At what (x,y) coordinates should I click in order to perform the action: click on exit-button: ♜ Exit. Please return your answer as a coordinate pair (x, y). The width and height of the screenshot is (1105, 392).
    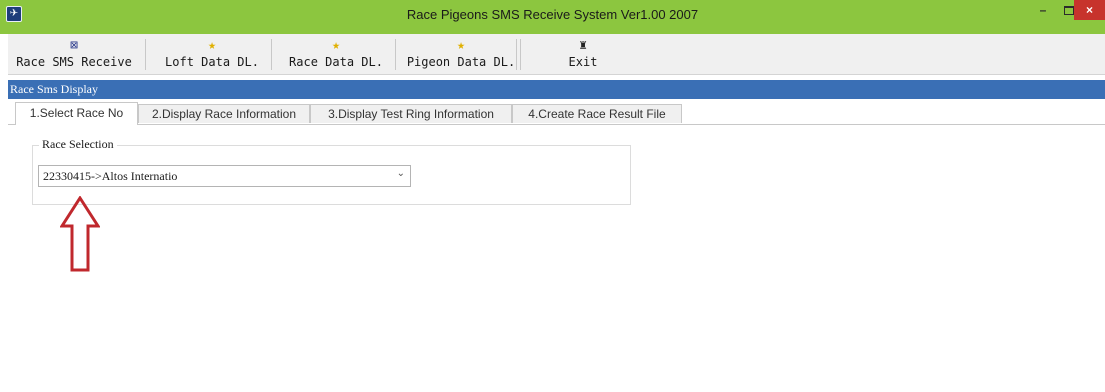
    Looking at the image, I should click on (583, 55).